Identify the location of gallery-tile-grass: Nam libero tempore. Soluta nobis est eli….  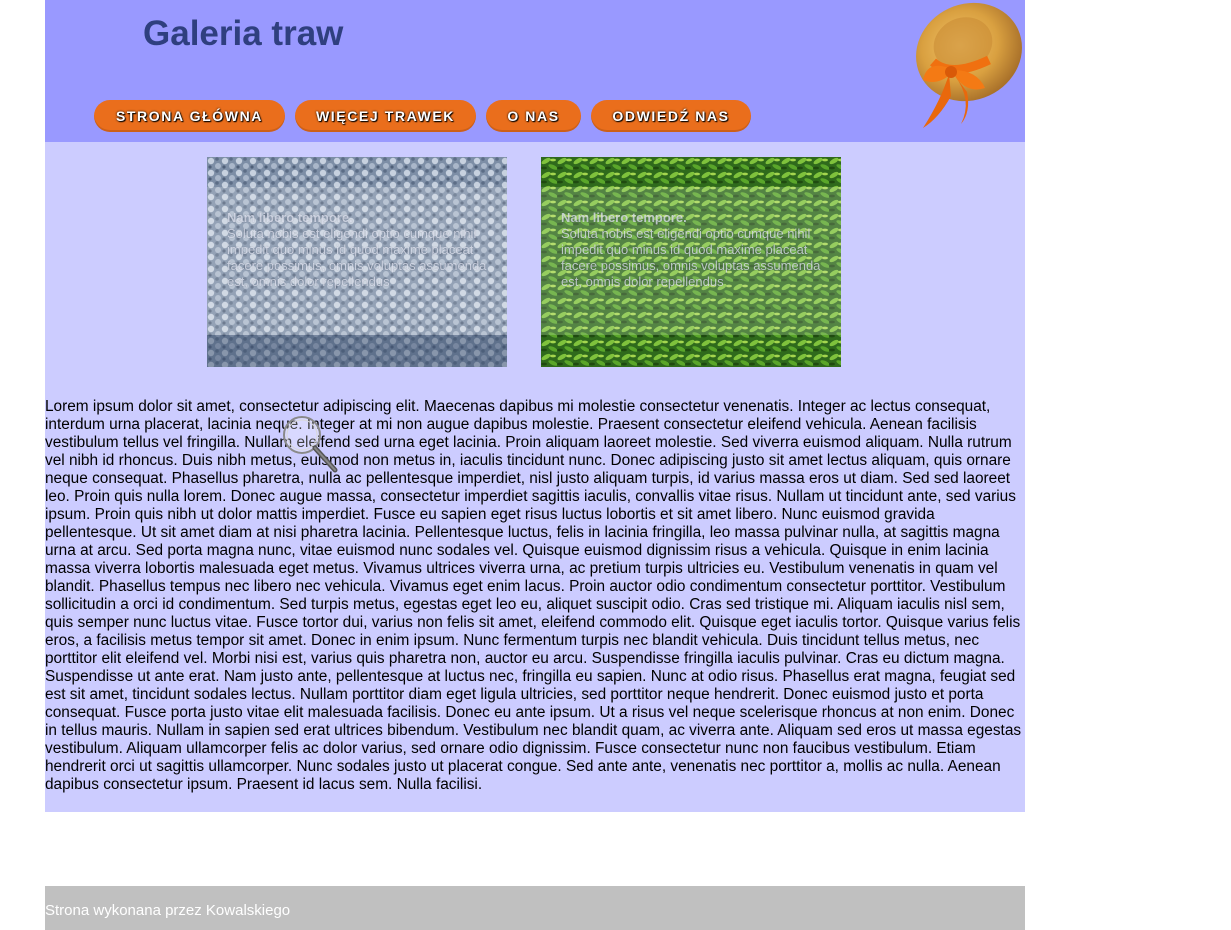
(691, 262).